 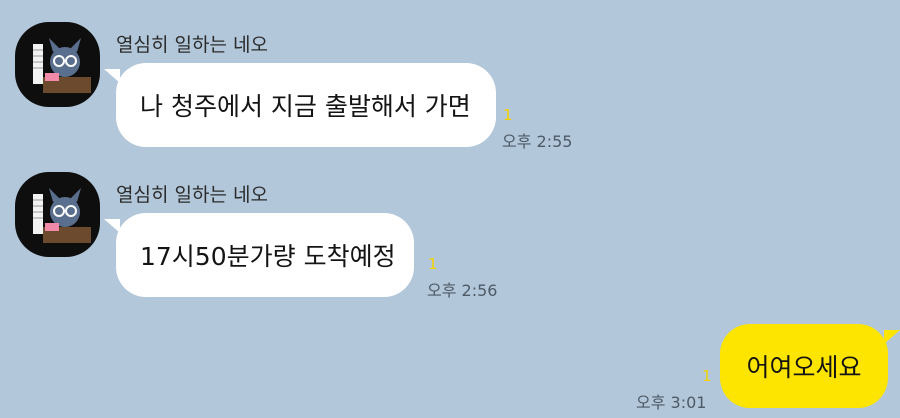 I want to click on message-bubble: 17시50분가량 도착예정, so click(x=259, y=255).